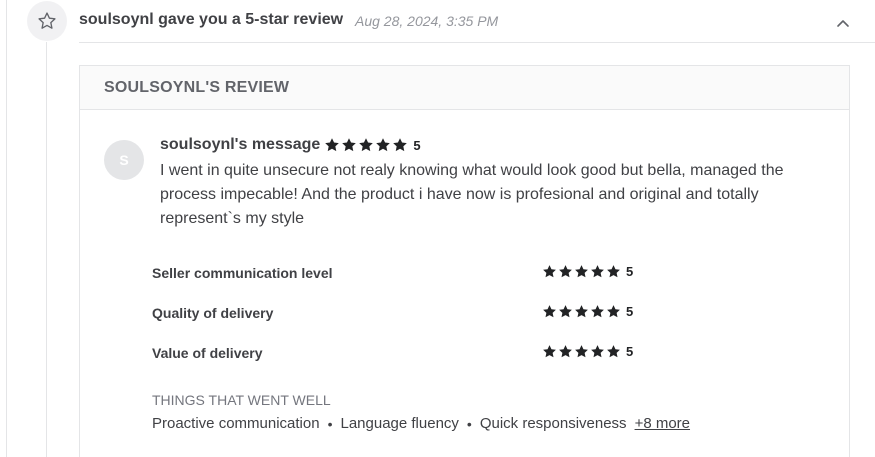 Image resolution: width=875 pixels, height=457 pixels. I want to click on review-star-icon, so click(47, 21).